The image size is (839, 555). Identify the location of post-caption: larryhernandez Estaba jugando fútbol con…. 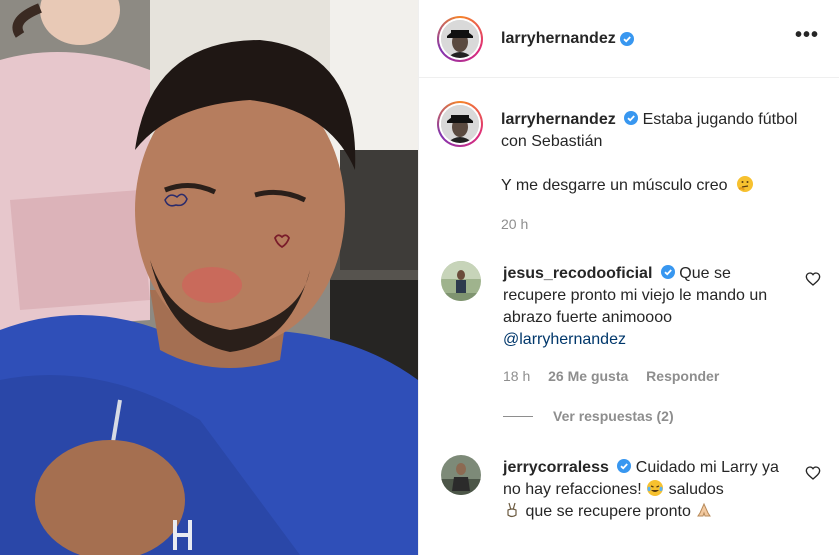
(632, 168).